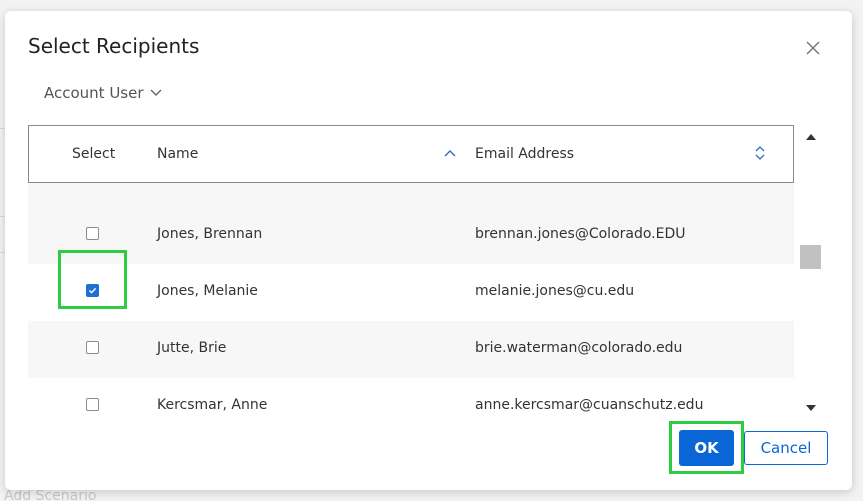 This screenshot has height=501, width=863. Describe the element at coordinates (760, 153) in the screenshot. I see `sort-both-icon` at that location.